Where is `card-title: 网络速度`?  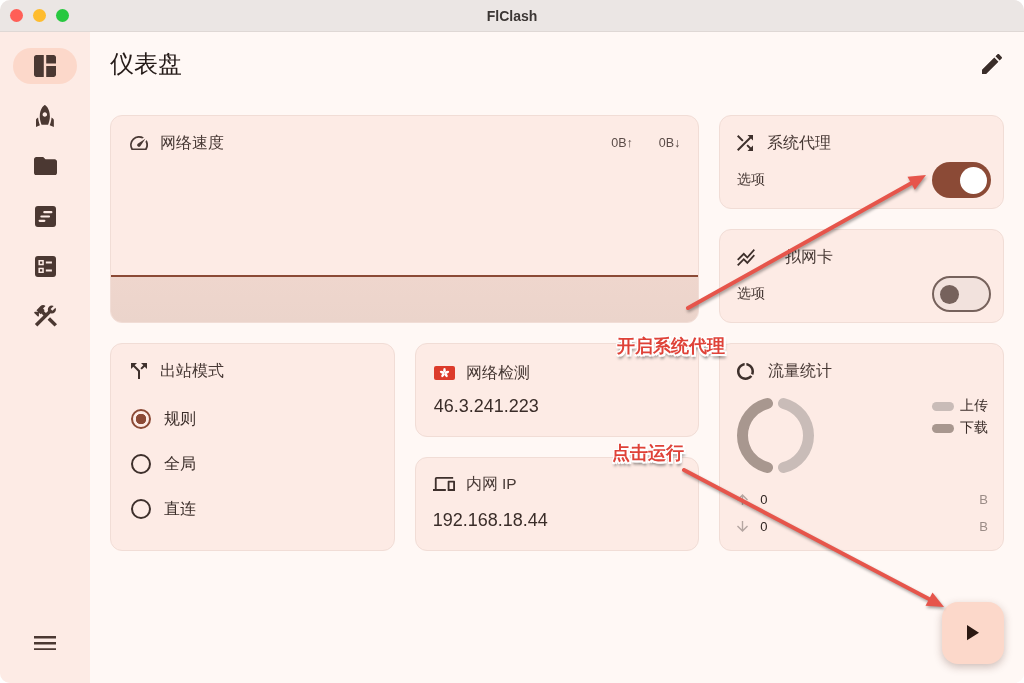
card-title: 网络速度 is located at coordinates (192, 143).